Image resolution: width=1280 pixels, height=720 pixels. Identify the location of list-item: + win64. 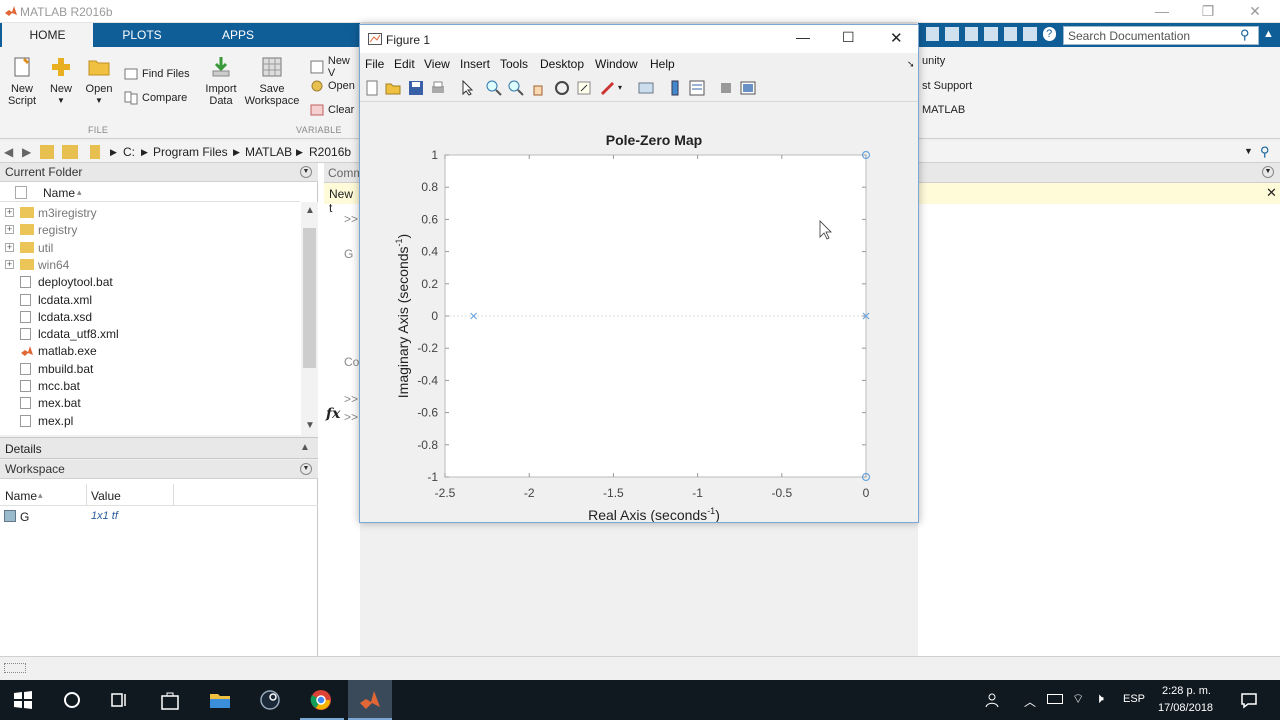
(150, 265).